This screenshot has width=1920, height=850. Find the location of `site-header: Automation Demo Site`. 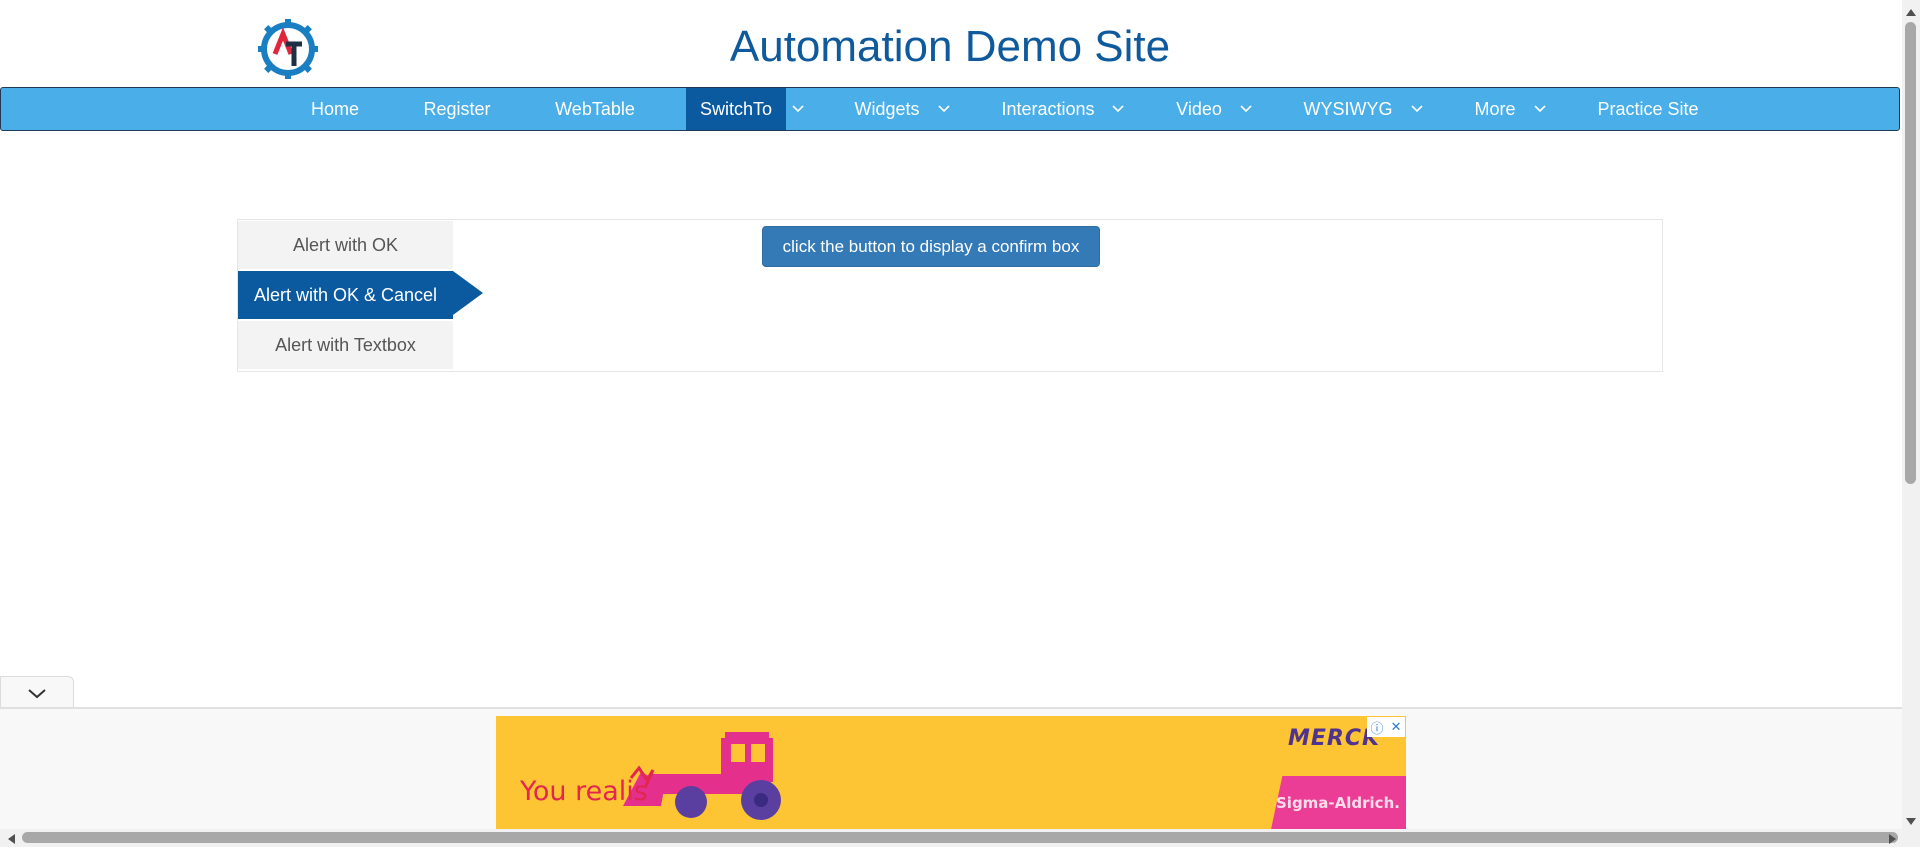

site-header: Automation Demo Site is located at coordinates (950, 44).